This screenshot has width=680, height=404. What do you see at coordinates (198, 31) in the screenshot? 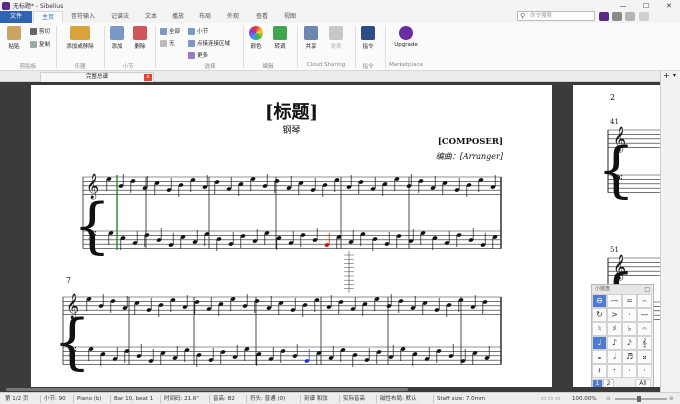
I see `select-bar-button: 小节` at bounding box center [198, 31].